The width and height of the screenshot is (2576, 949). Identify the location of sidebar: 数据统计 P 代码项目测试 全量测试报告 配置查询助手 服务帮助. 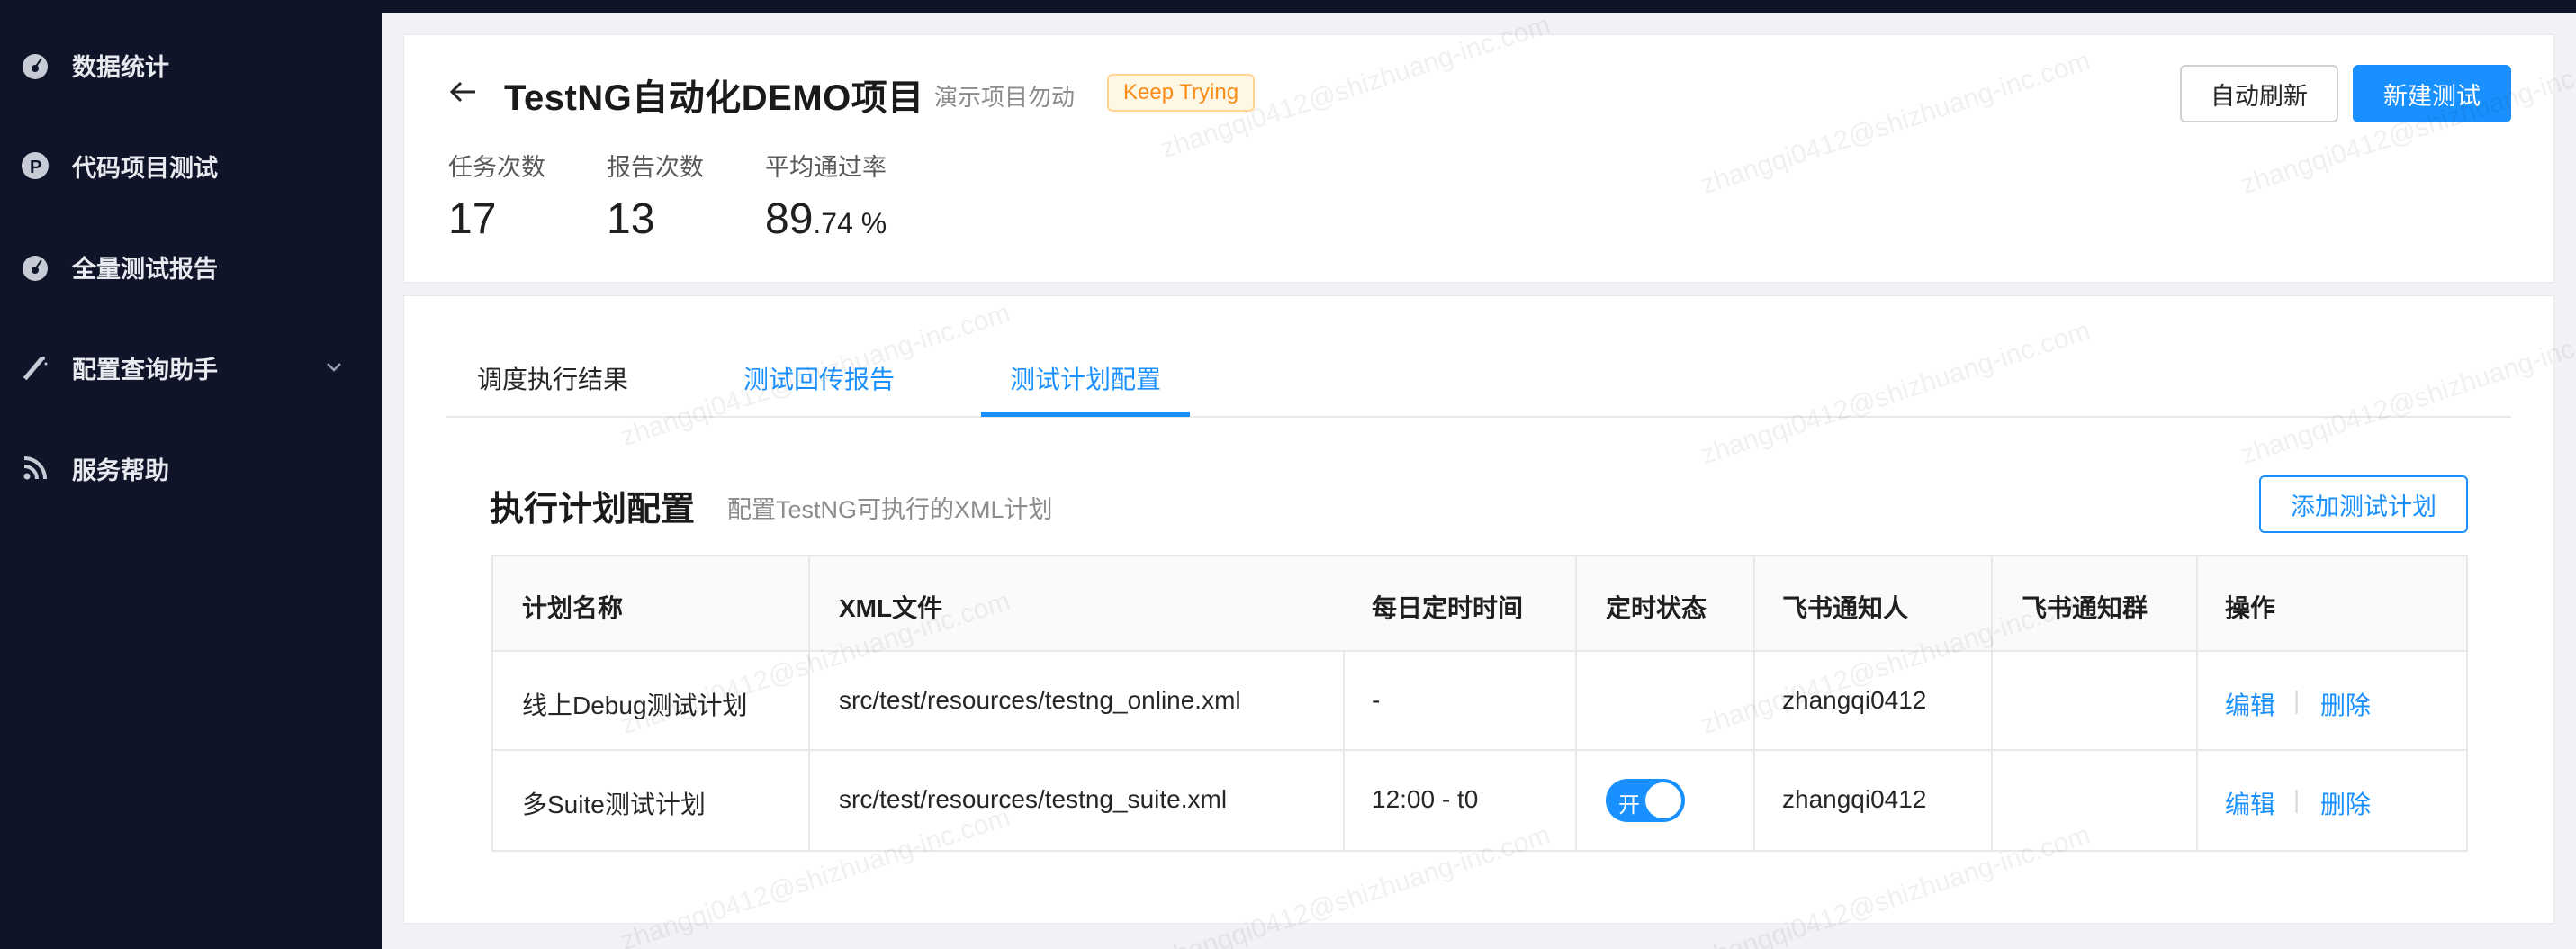
(191, 474).